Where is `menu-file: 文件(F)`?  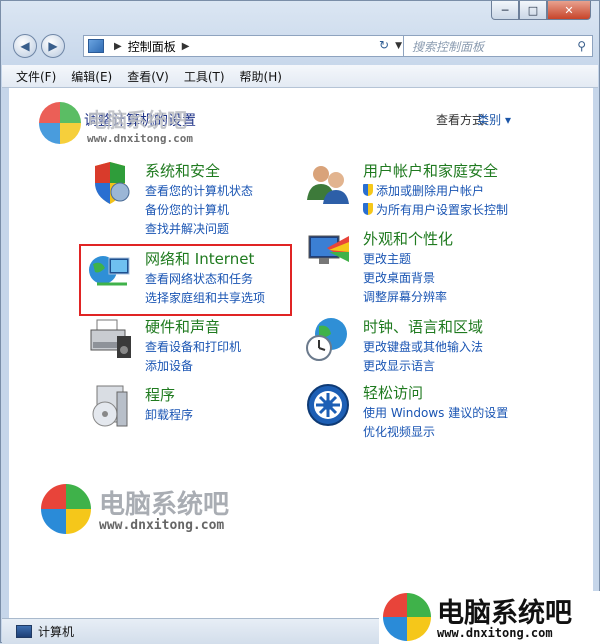 menu-file: 文件(F) is located at coordinates (36, 76).